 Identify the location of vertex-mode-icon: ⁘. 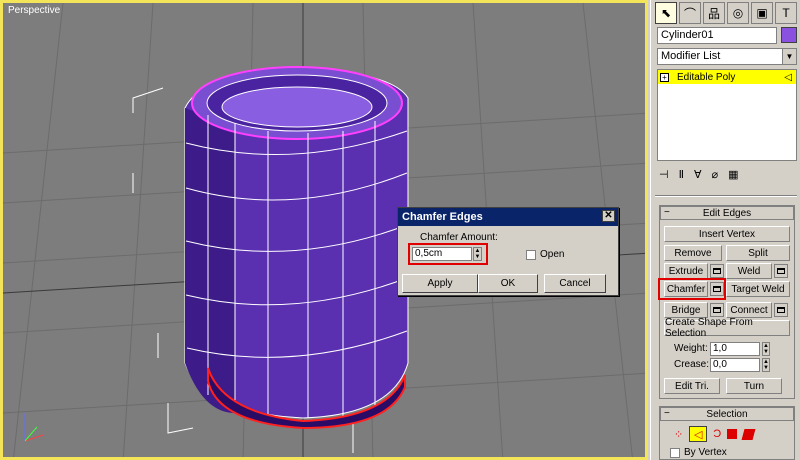
(678, 434).